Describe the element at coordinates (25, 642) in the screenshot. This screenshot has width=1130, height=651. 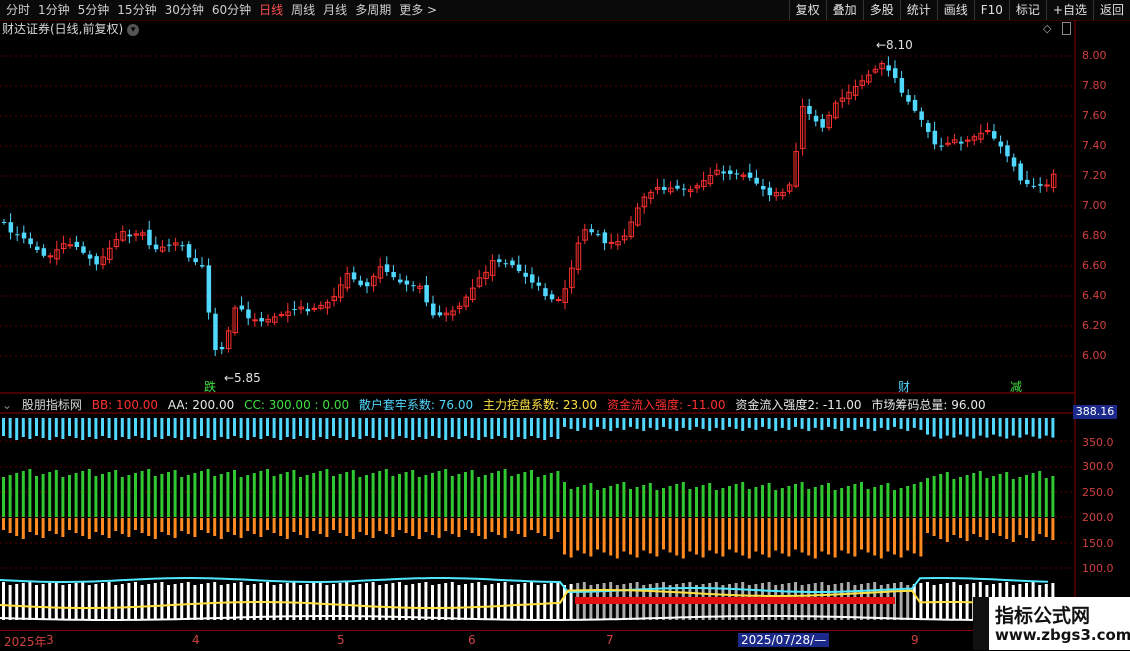
I see `year-label: 2025年` at that location.